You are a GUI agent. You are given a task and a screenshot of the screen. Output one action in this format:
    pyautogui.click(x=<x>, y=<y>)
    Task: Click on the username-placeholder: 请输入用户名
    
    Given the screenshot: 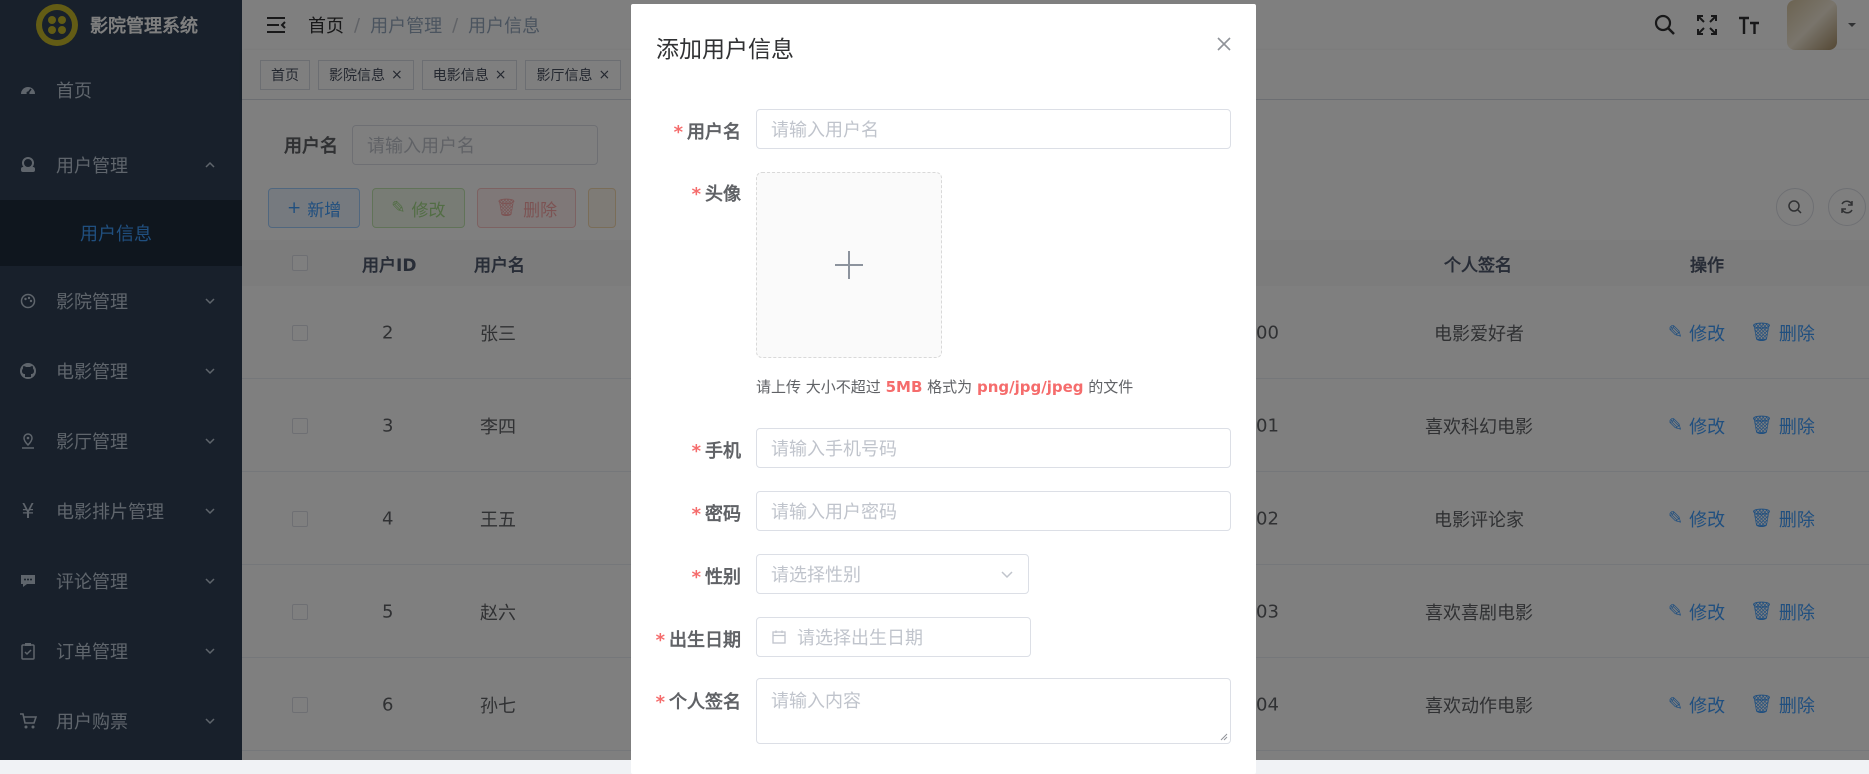 What is the action you would take?
    pyautogui.click(x=825, y=130)
    